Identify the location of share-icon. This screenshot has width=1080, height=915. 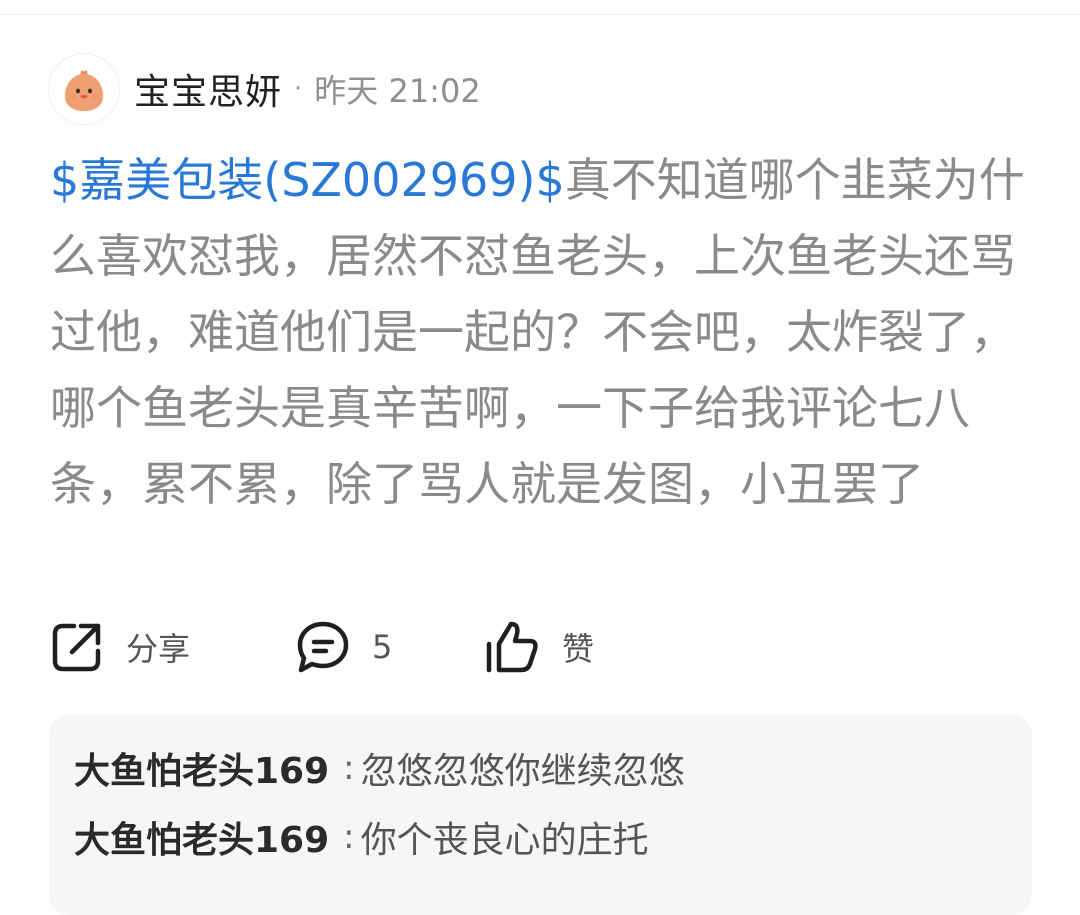
(76, 647).